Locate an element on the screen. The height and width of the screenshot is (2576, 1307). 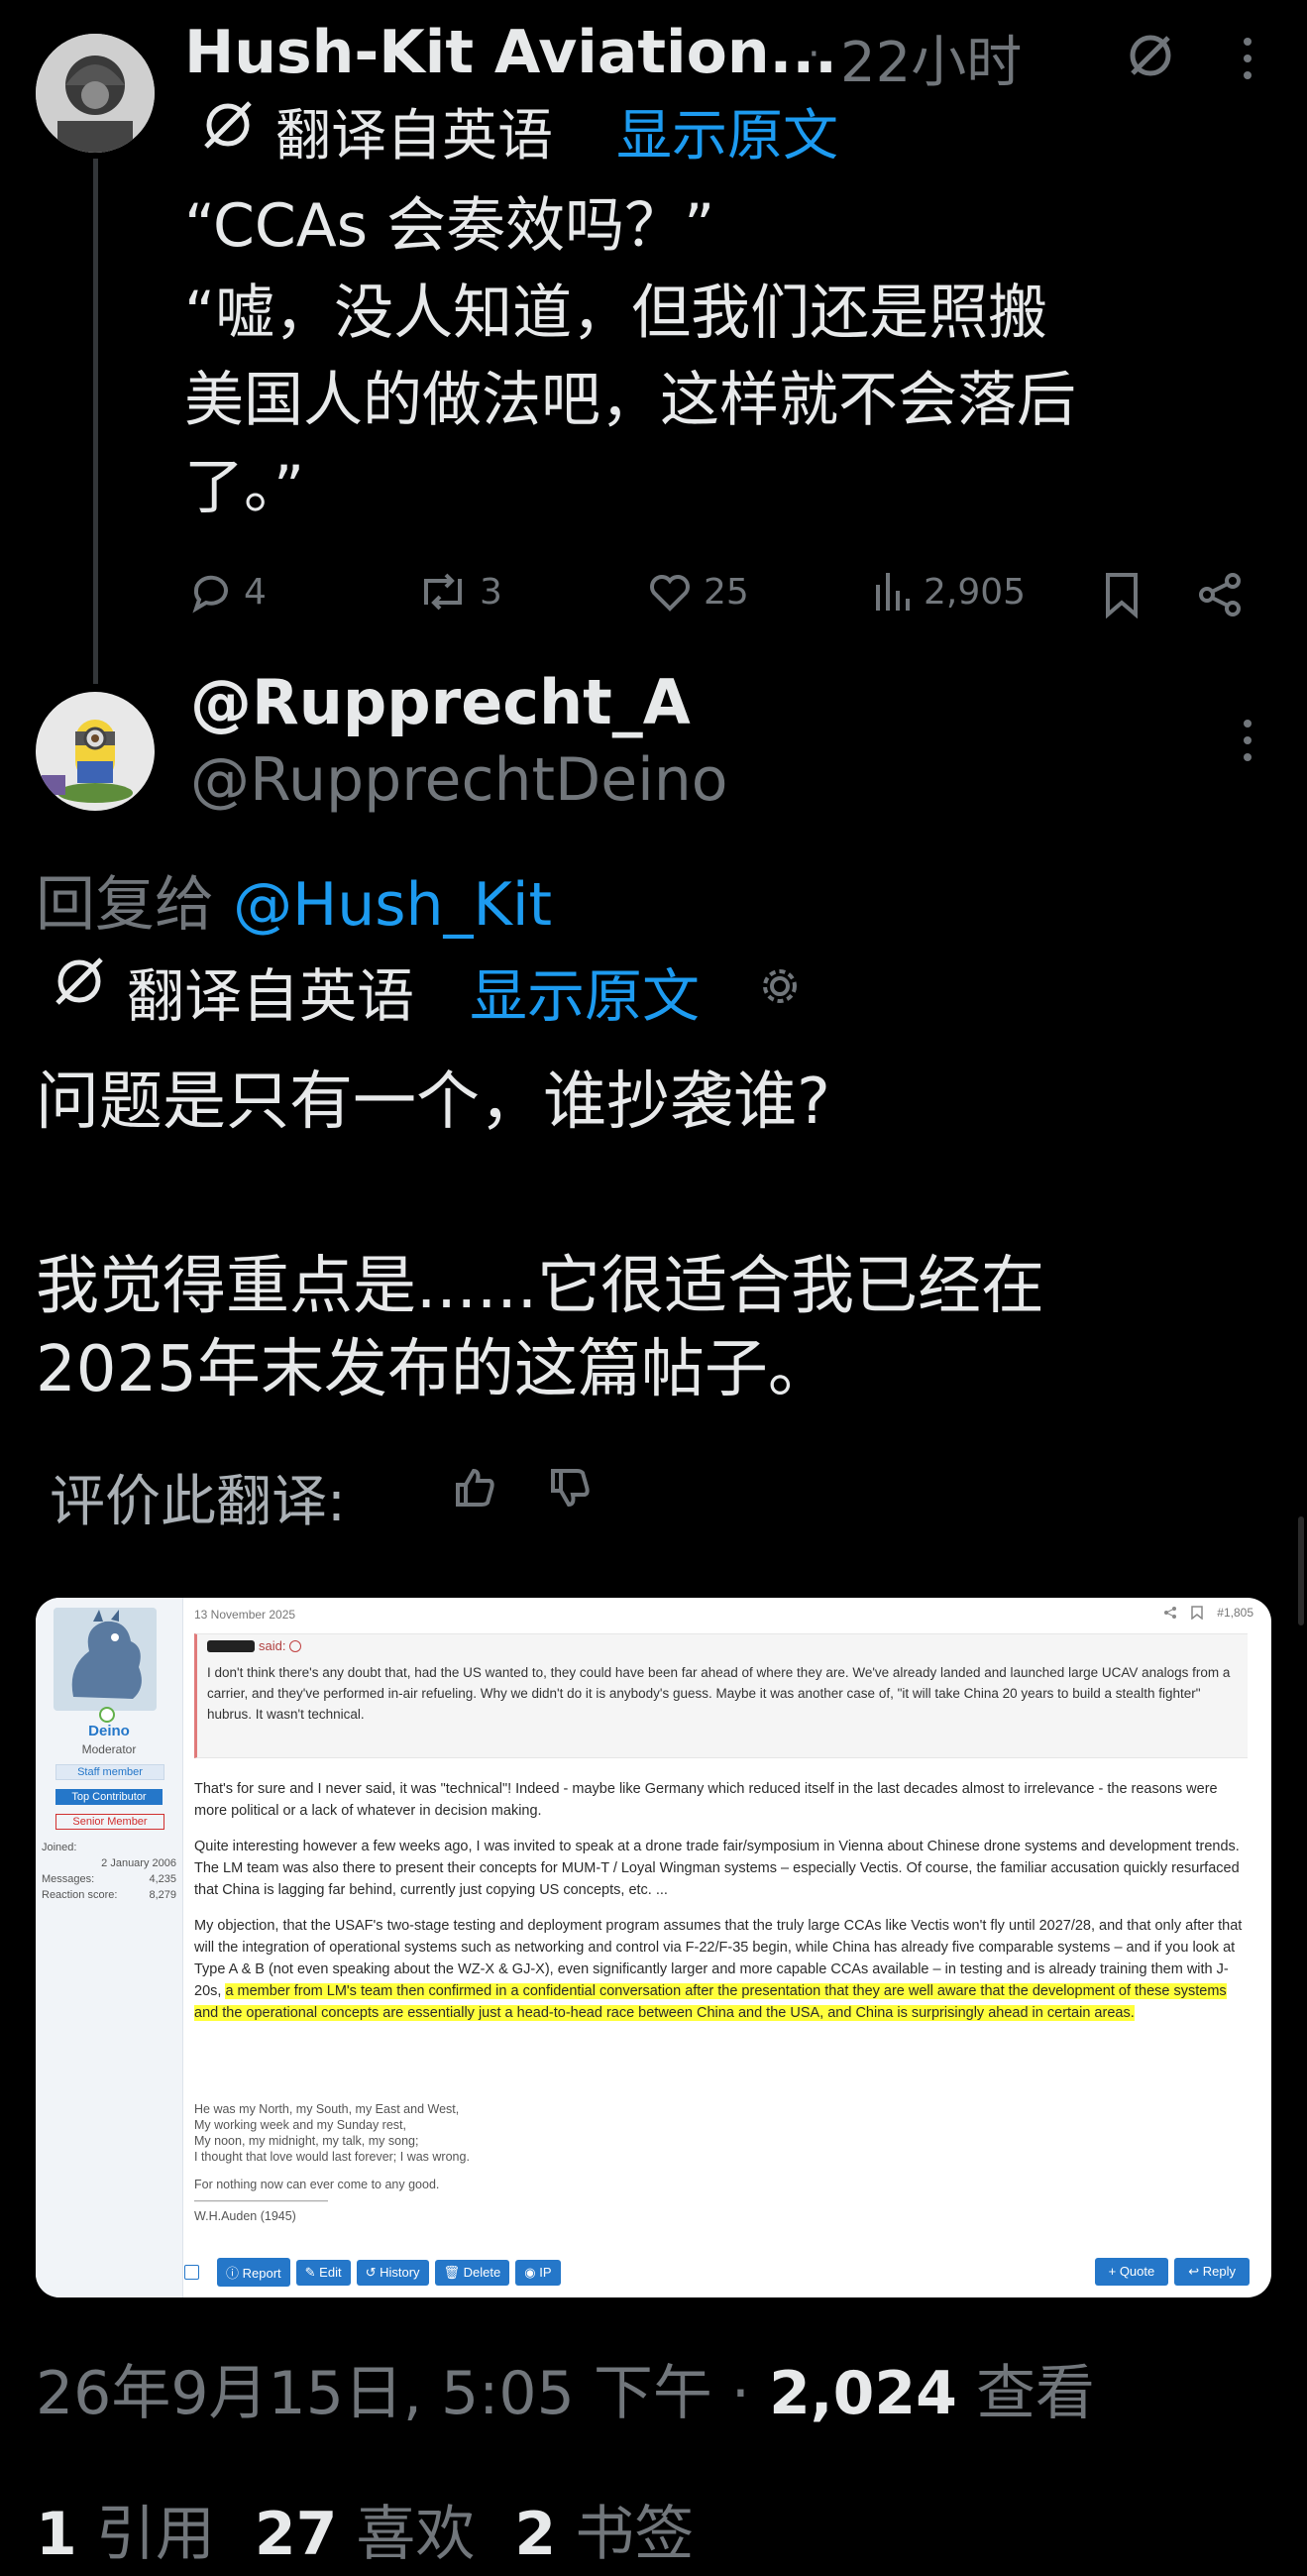
analytics-icon is located at coordinates (893, 592).